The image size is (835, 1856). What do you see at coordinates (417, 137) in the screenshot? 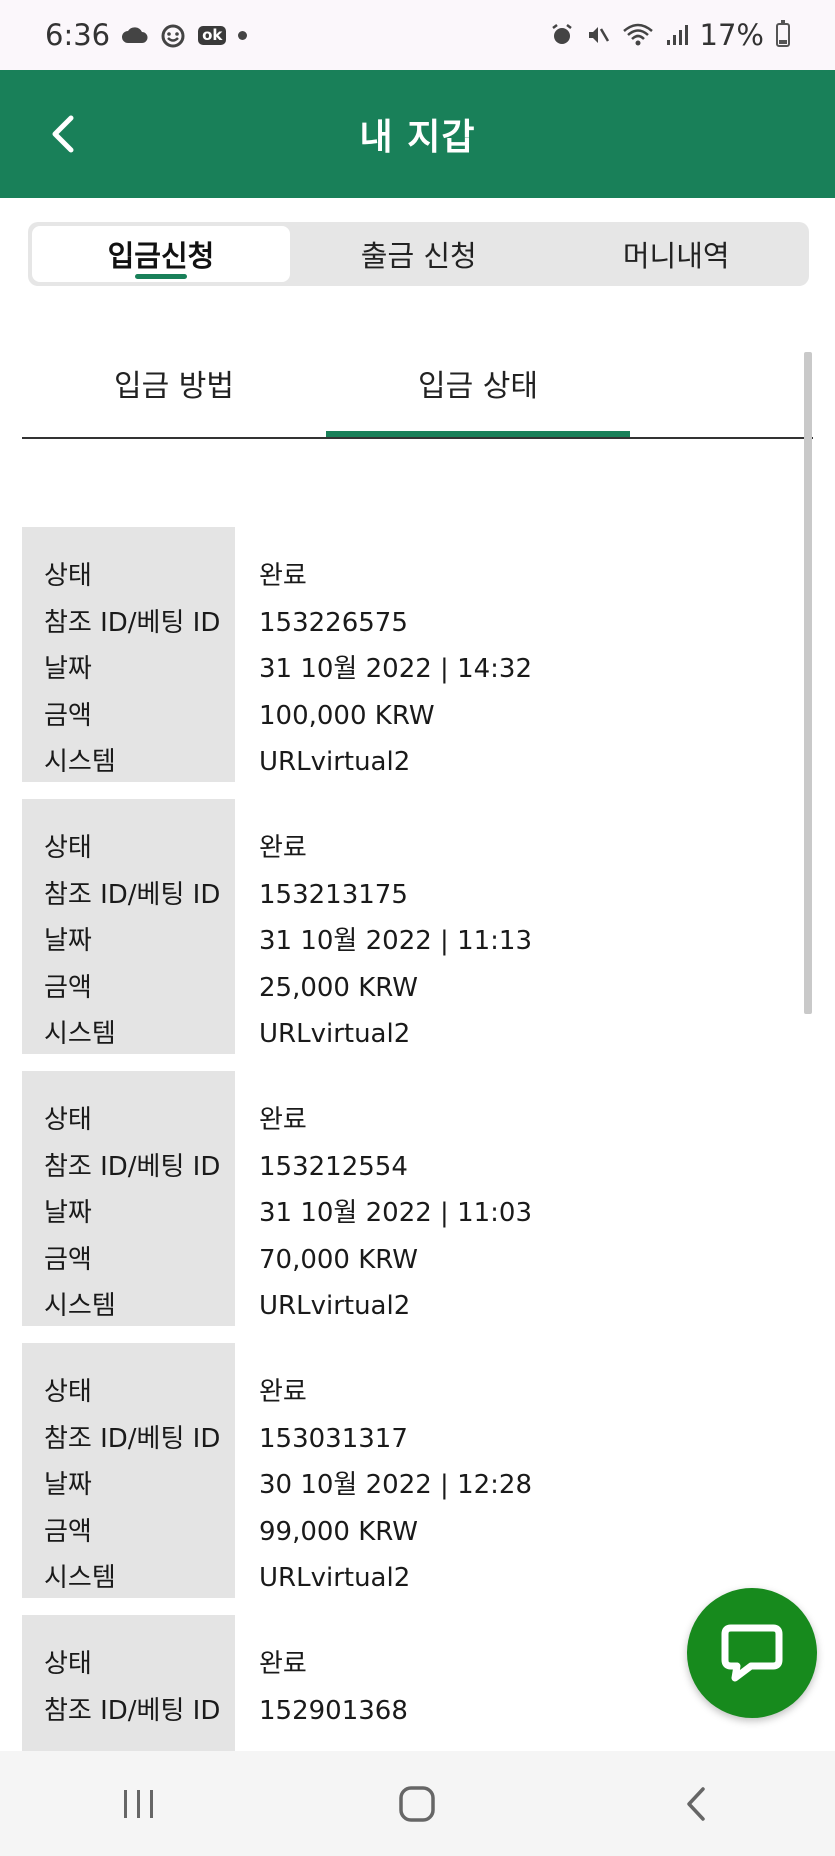
I see `page-title: 내 지갑` at bounding box center [417, 137].